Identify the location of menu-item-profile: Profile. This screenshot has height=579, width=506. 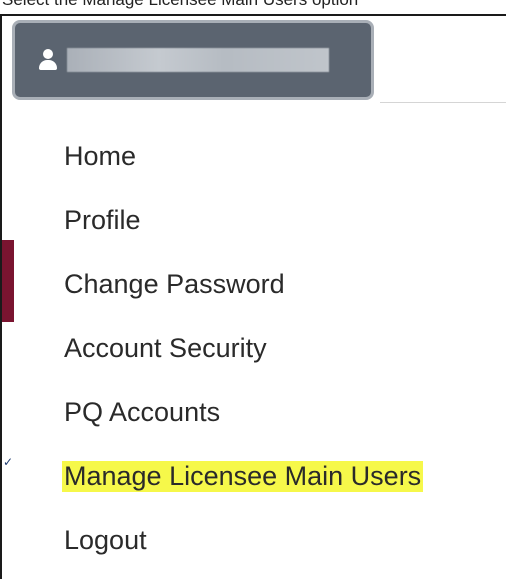
(242, 220).